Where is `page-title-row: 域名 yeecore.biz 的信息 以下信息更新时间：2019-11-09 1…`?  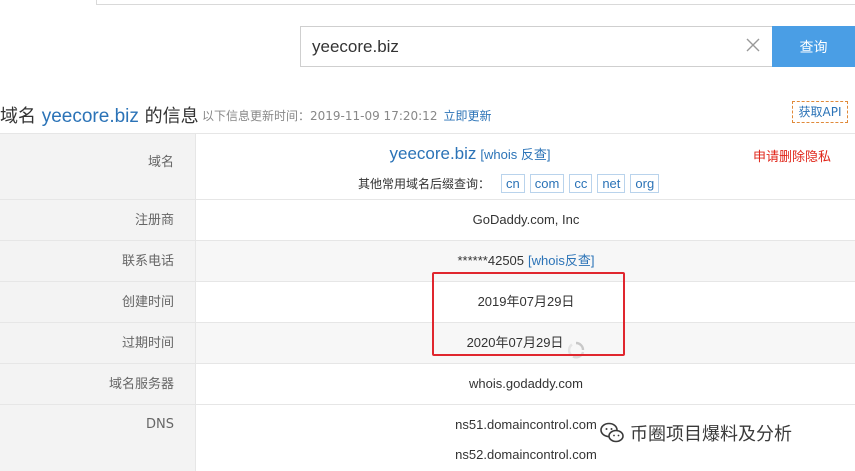
page-title-row: 域名 yeecore.biz 的信息 以下信息更新时间：2019-11-09 1… is located at coordinates (427, 114).